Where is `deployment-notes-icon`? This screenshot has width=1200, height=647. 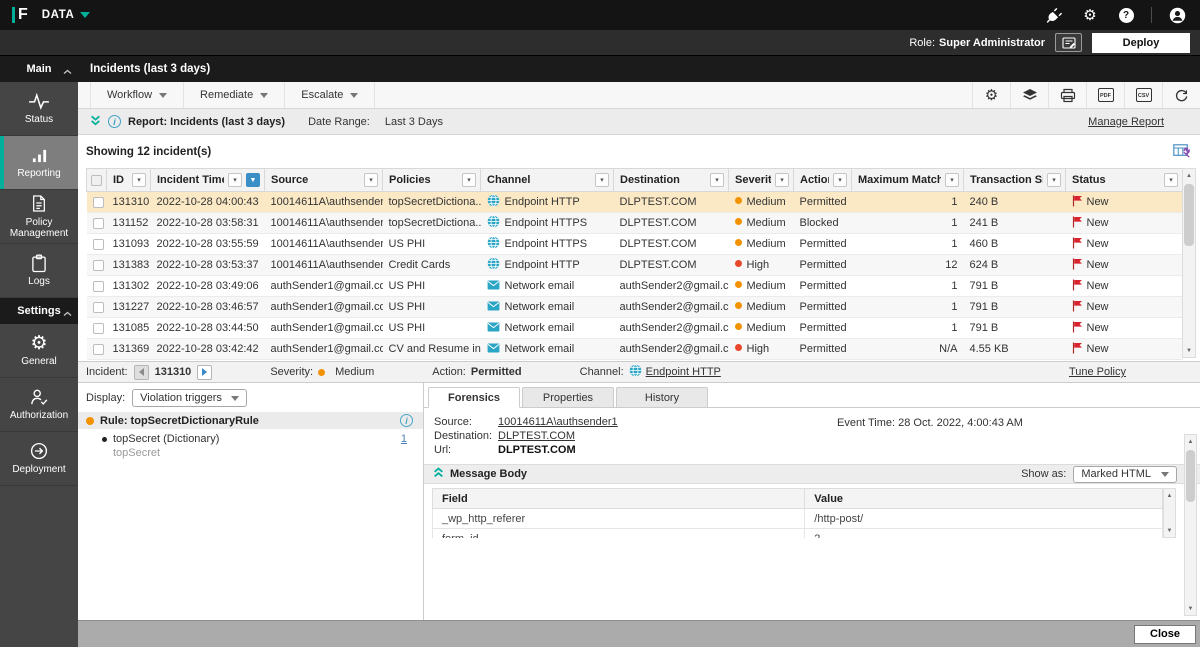 deployment-notes-icon is located at coordinates (1068, 42).